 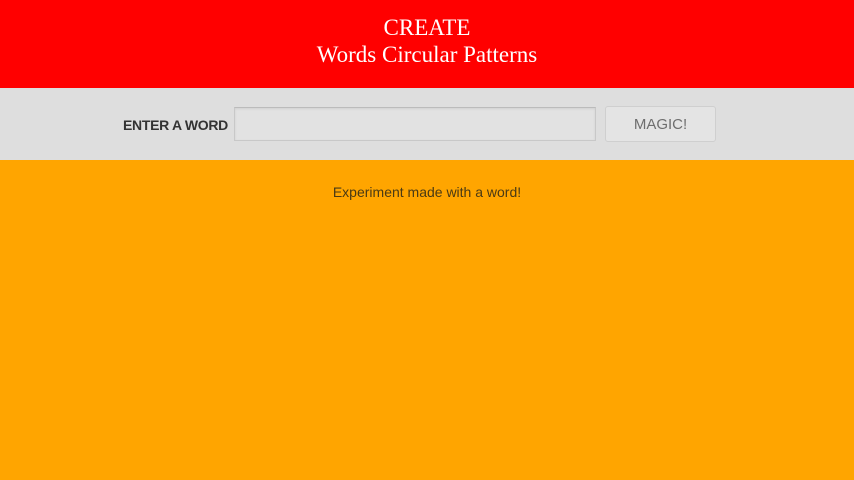 What do you see at coordinates (660, 124) in the screenshot?
I see `magic-button: MAGIC!` at bounding box center [660, 124].